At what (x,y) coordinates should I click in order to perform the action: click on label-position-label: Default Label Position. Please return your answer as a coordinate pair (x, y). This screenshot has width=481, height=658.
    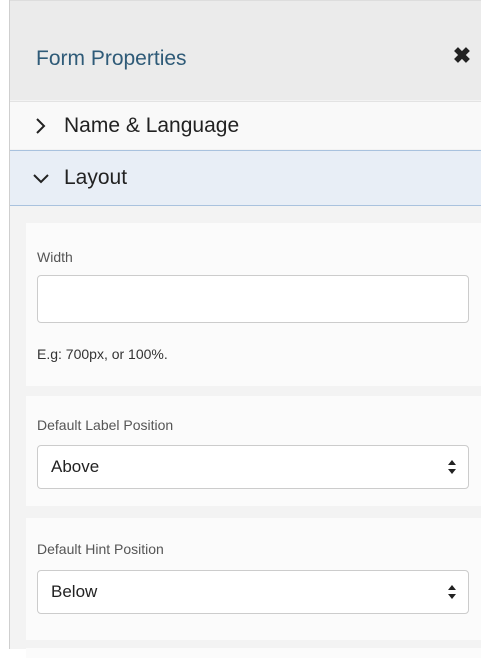
    Looking at the image, I should click on (105, 425).